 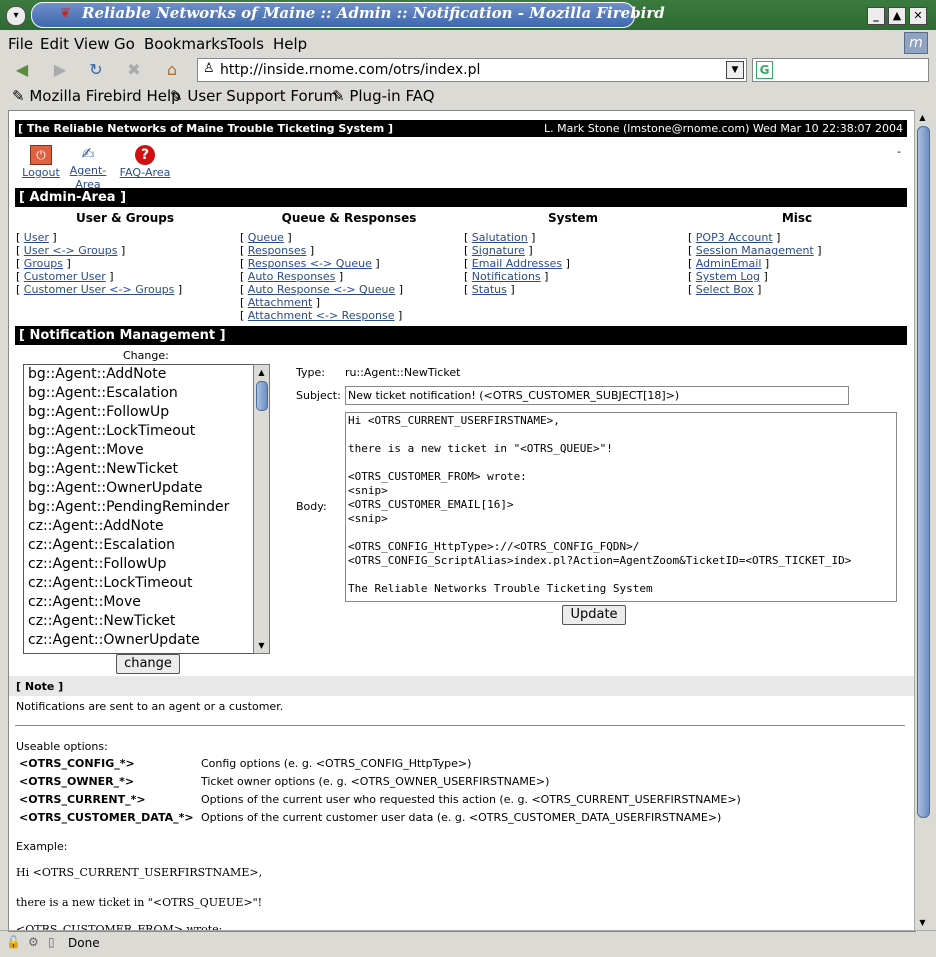 I want to click on bookmark-firebird-help: ✎ Mozilla Firebird Help, so click(x=96, y=96).